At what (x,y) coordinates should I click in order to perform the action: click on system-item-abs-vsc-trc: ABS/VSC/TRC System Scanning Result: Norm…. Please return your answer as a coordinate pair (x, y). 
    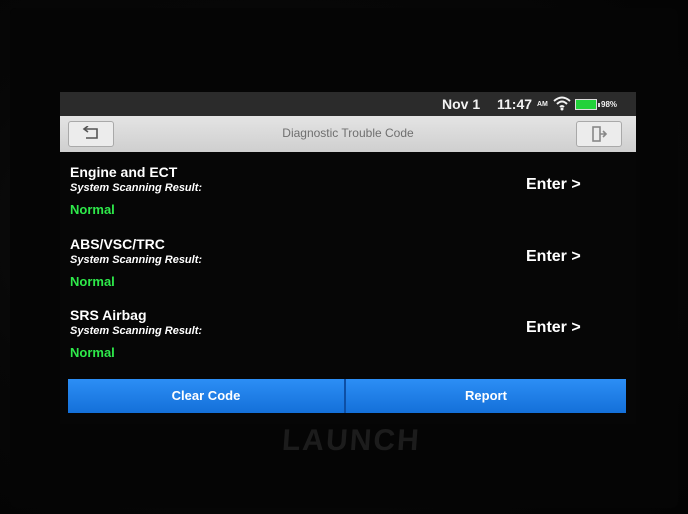
    Looking at the image, I should click on (348, 271).